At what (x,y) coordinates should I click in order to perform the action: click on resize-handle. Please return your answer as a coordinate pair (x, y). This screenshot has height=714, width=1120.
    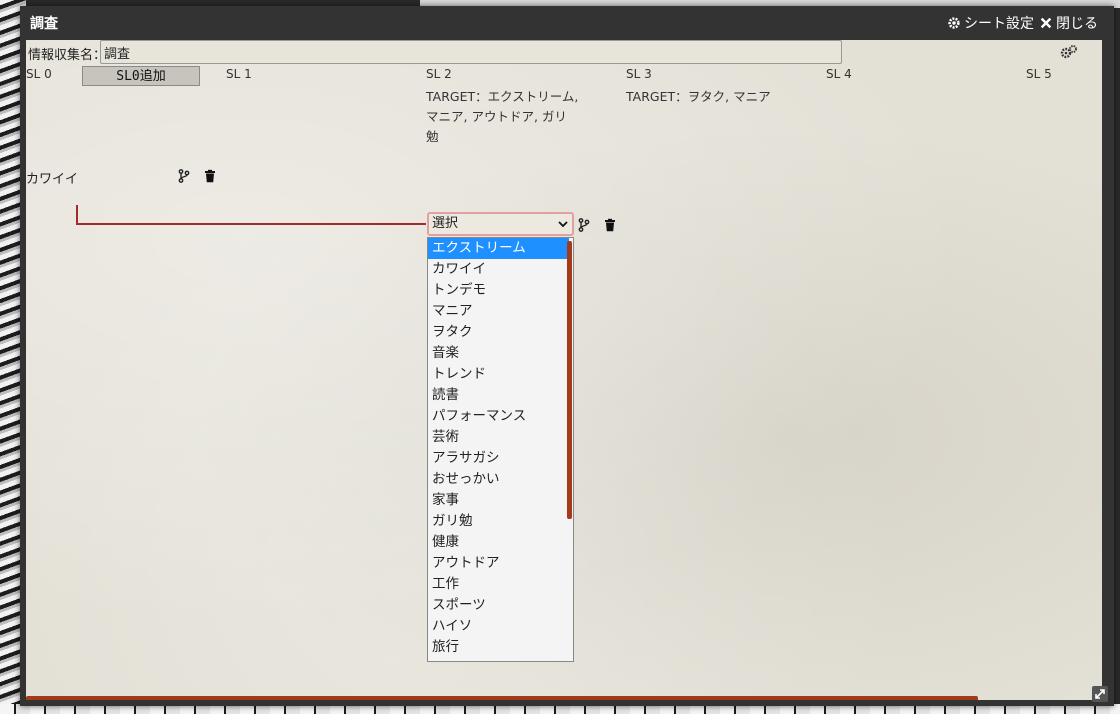
    Looking at the image, I should click on (1100, 694).